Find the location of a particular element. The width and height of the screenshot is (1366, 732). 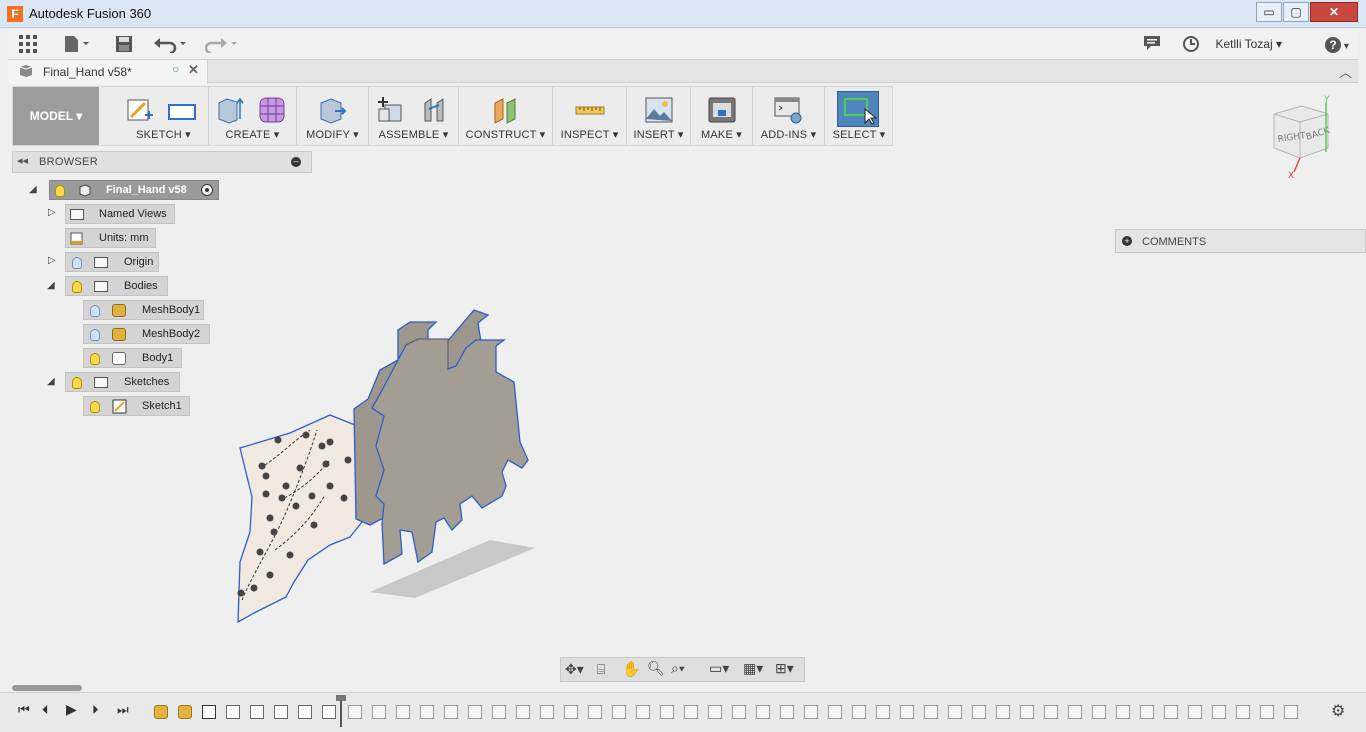

comments-panel: + COMMENTS is located at coordinates (1240, 241).